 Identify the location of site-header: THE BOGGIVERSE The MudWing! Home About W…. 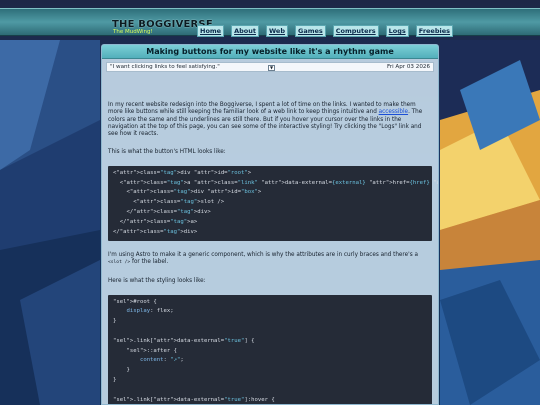
(270, 22).